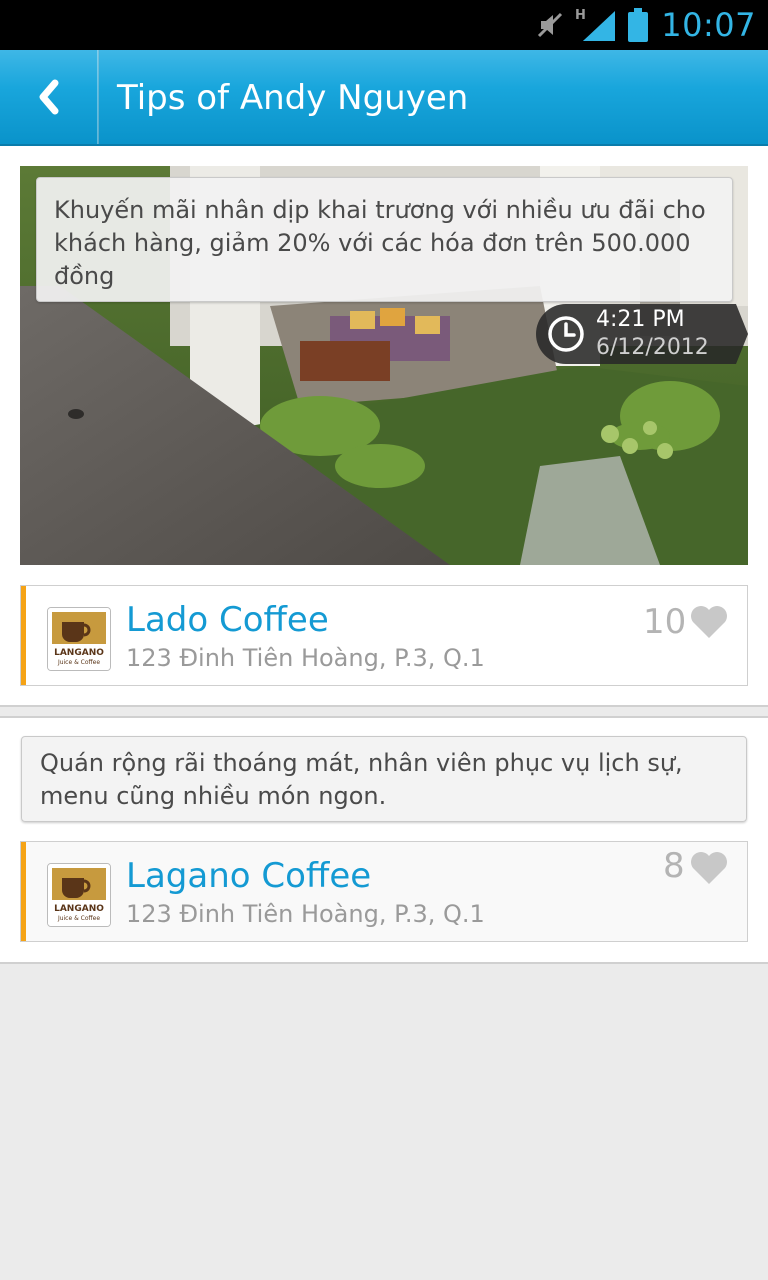 Image resolution: width=768 pixels, height=1280 pixels. I want to click on time-badge: 4:21 PM 6/12/2012, so click(642, 334).